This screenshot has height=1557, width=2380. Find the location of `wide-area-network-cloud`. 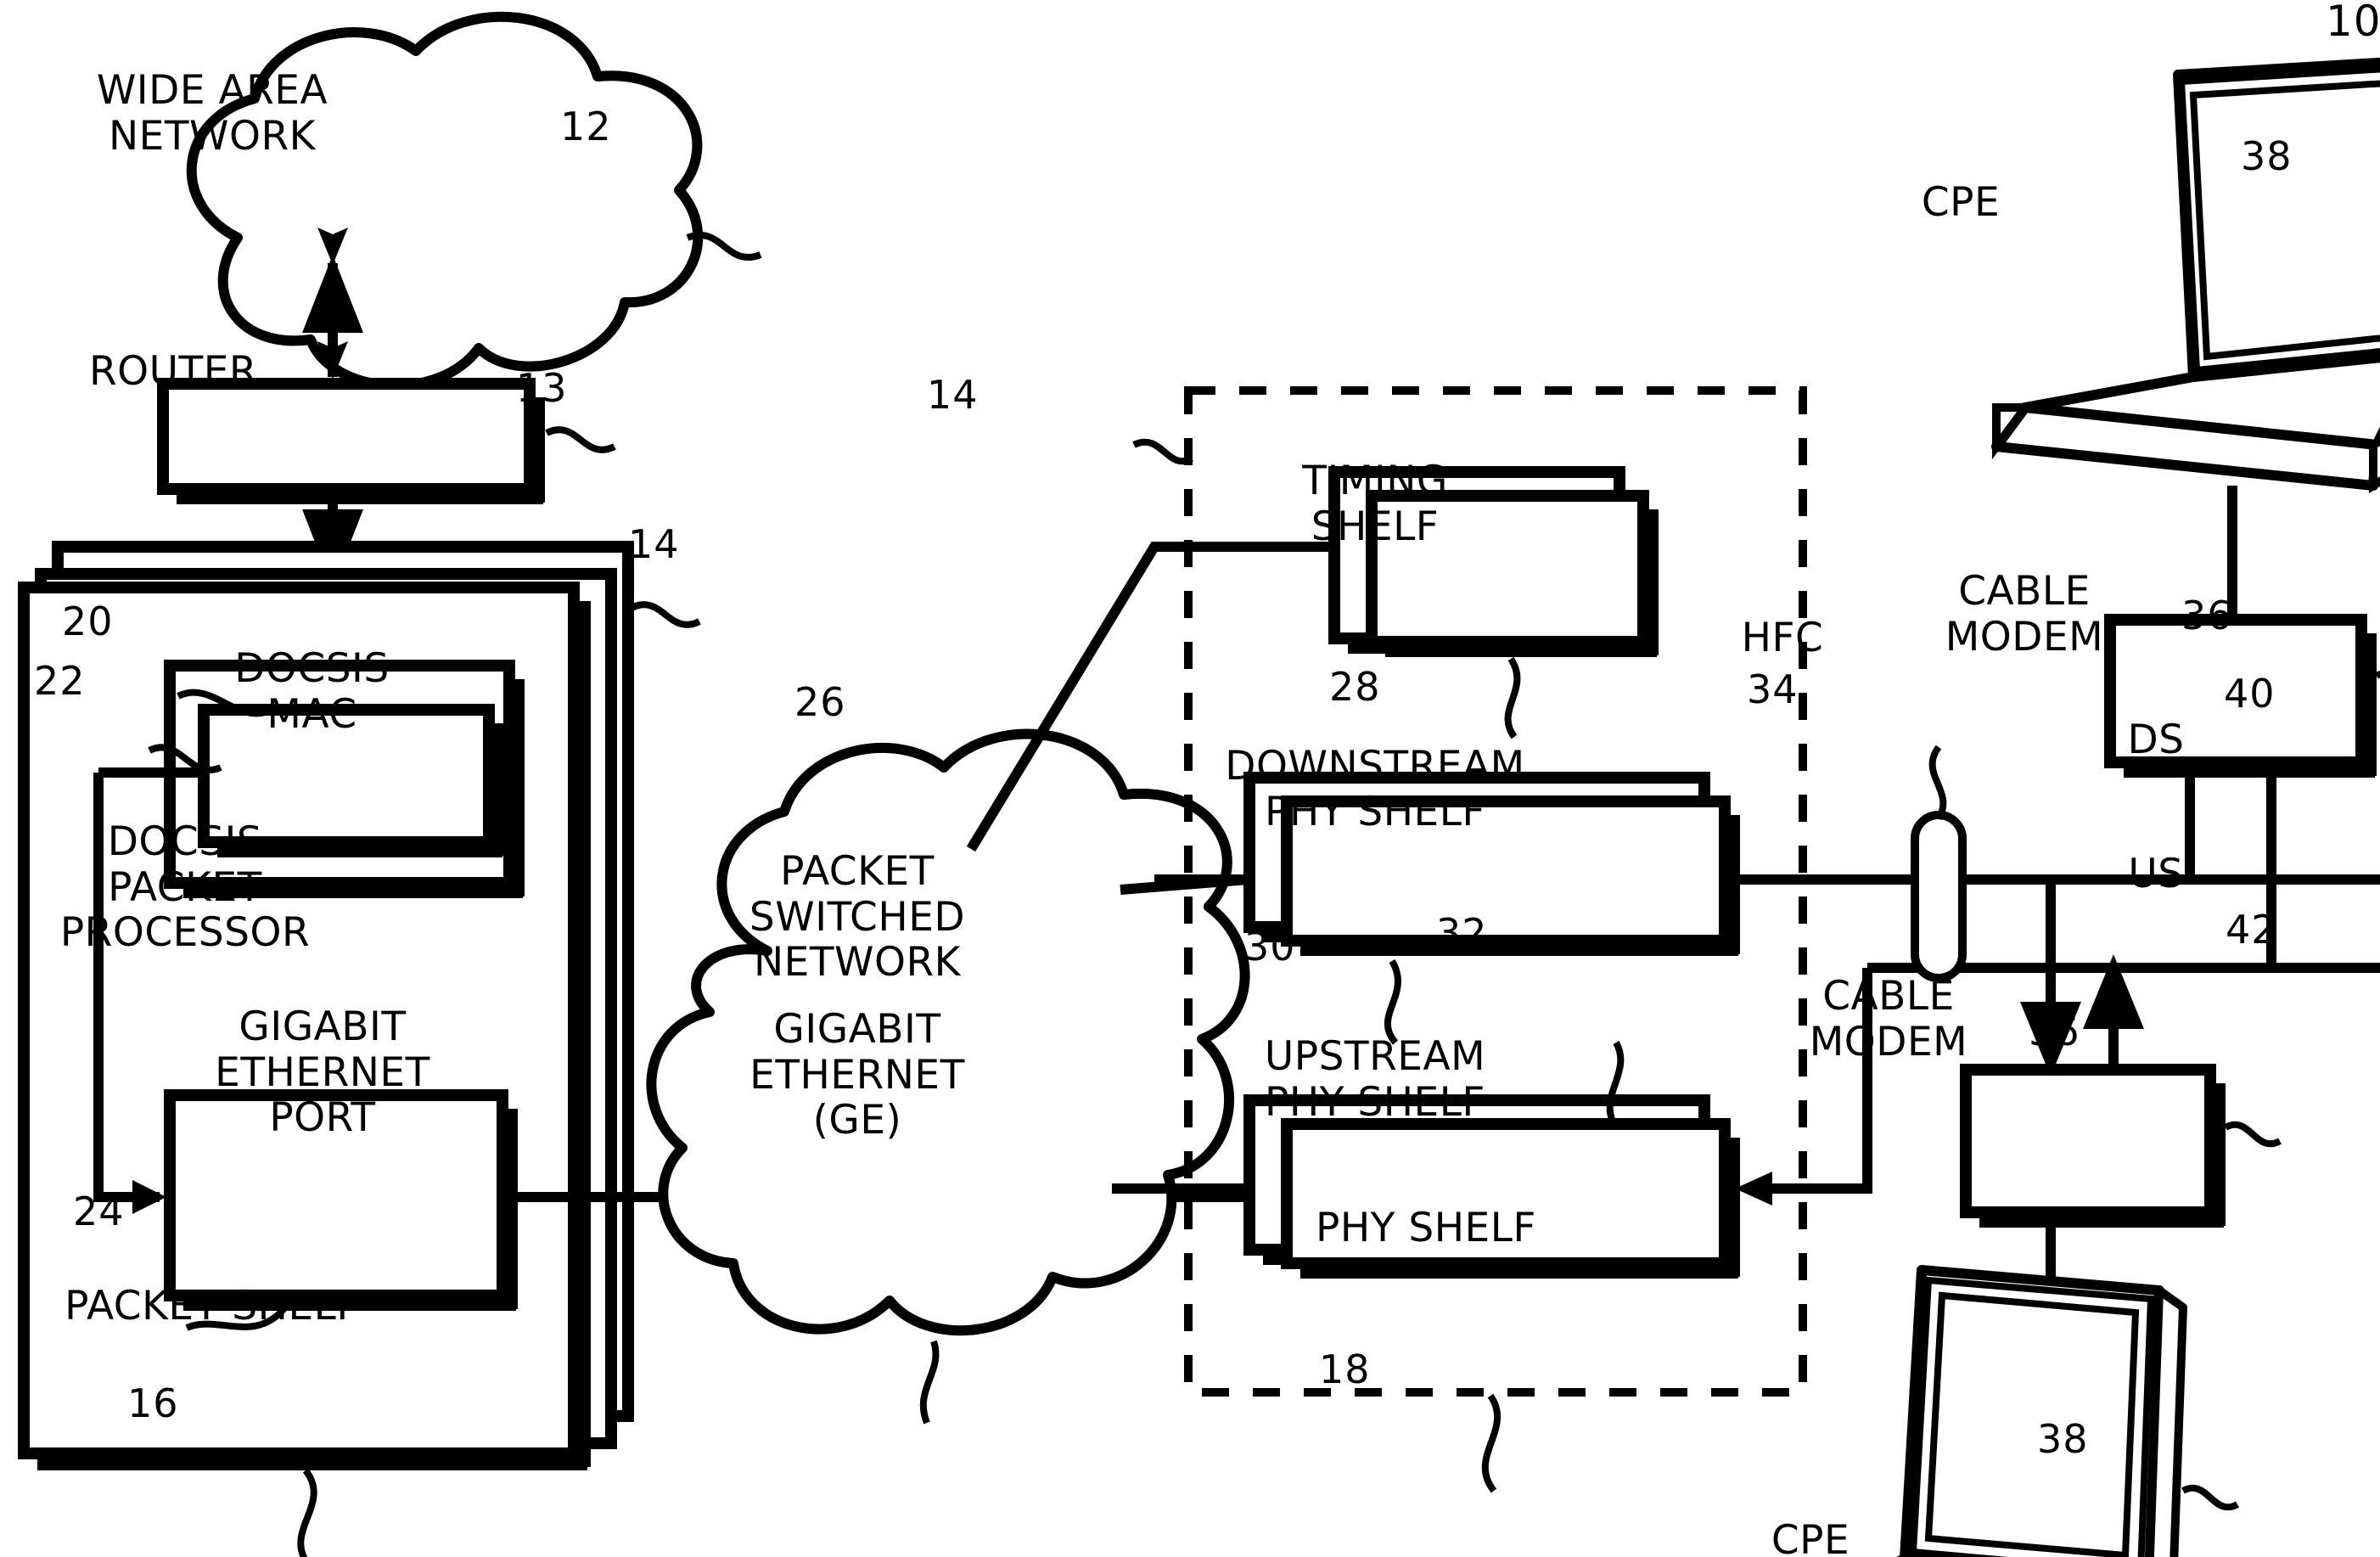

wide-area-network-cloud is located at coordinates (445, 201).